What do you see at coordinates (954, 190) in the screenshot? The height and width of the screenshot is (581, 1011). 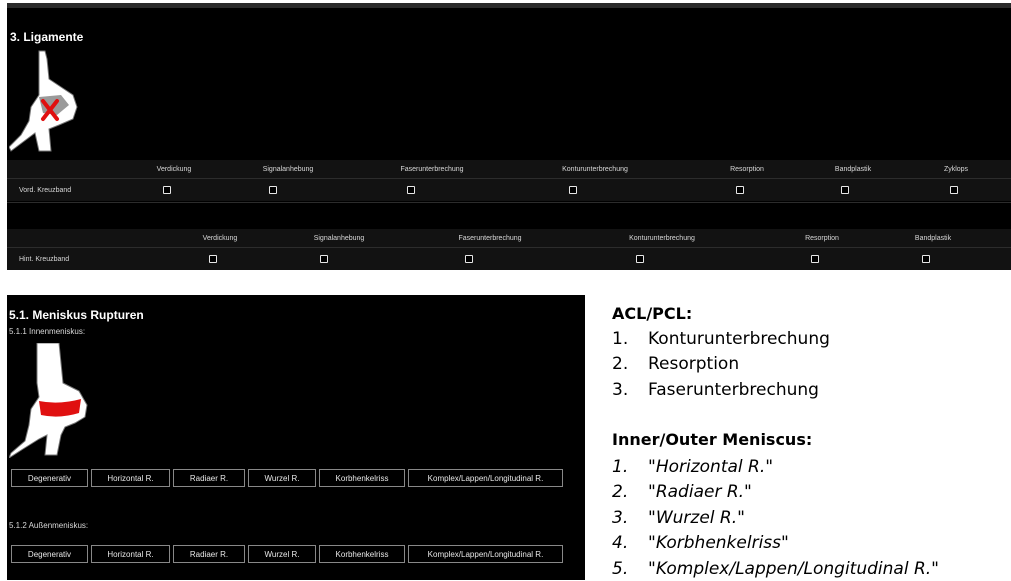 I see `acl-zyklops-checkbox` at bounding box center [954, 190].